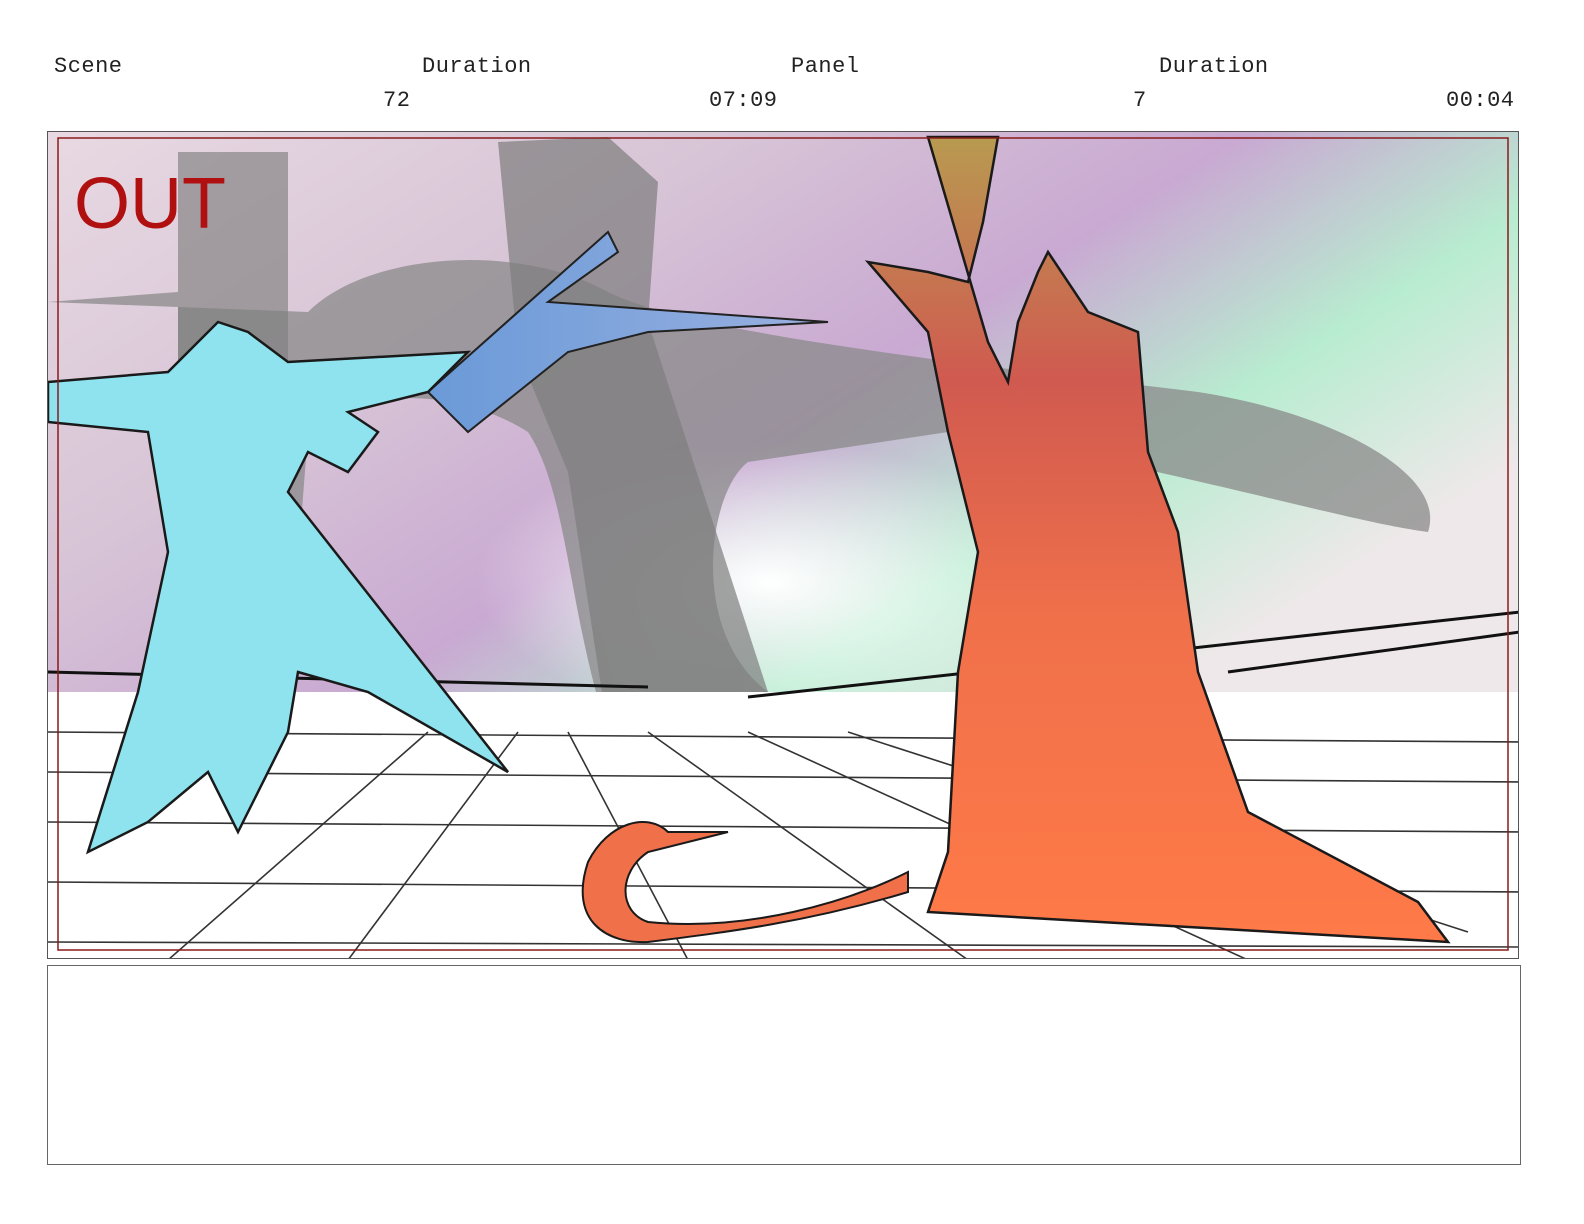 The image size is (1584, 1224). What do you see at coordinates (88, 66) in the screenshot?
I see `scene-label: Scene` at bounding box center [88, 66].